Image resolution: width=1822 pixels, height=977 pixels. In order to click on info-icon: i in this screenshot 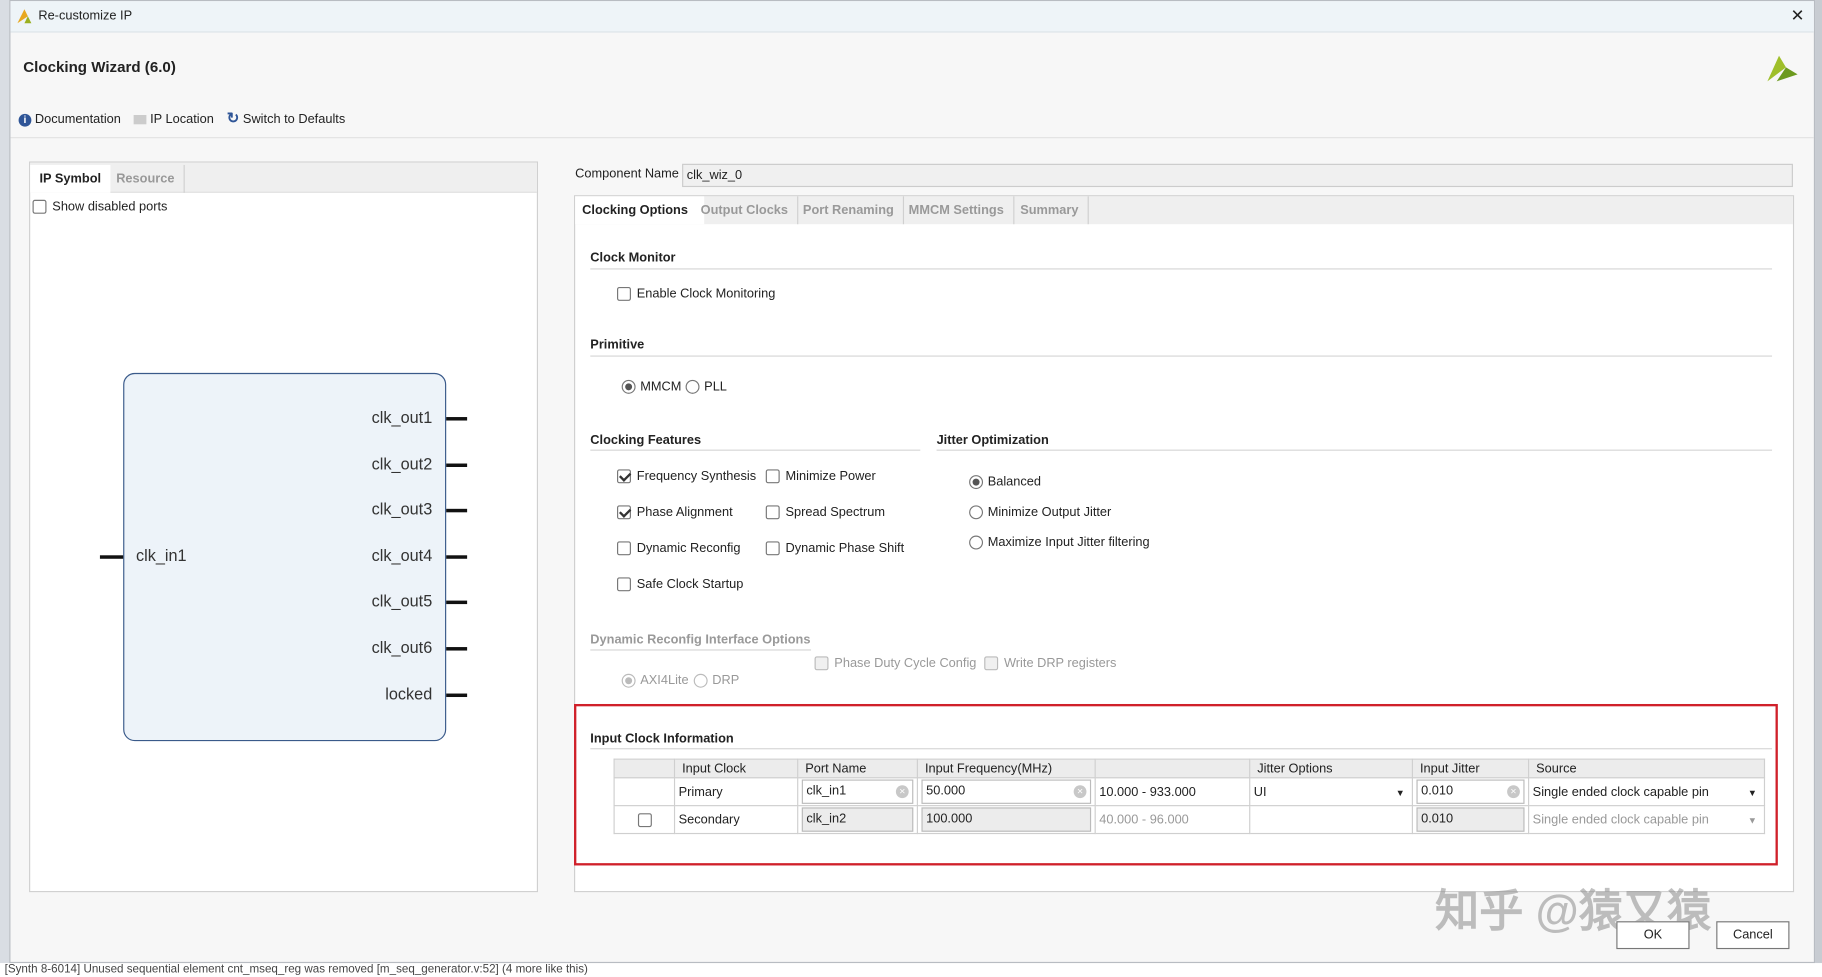, I will do `click(25, 120)`.